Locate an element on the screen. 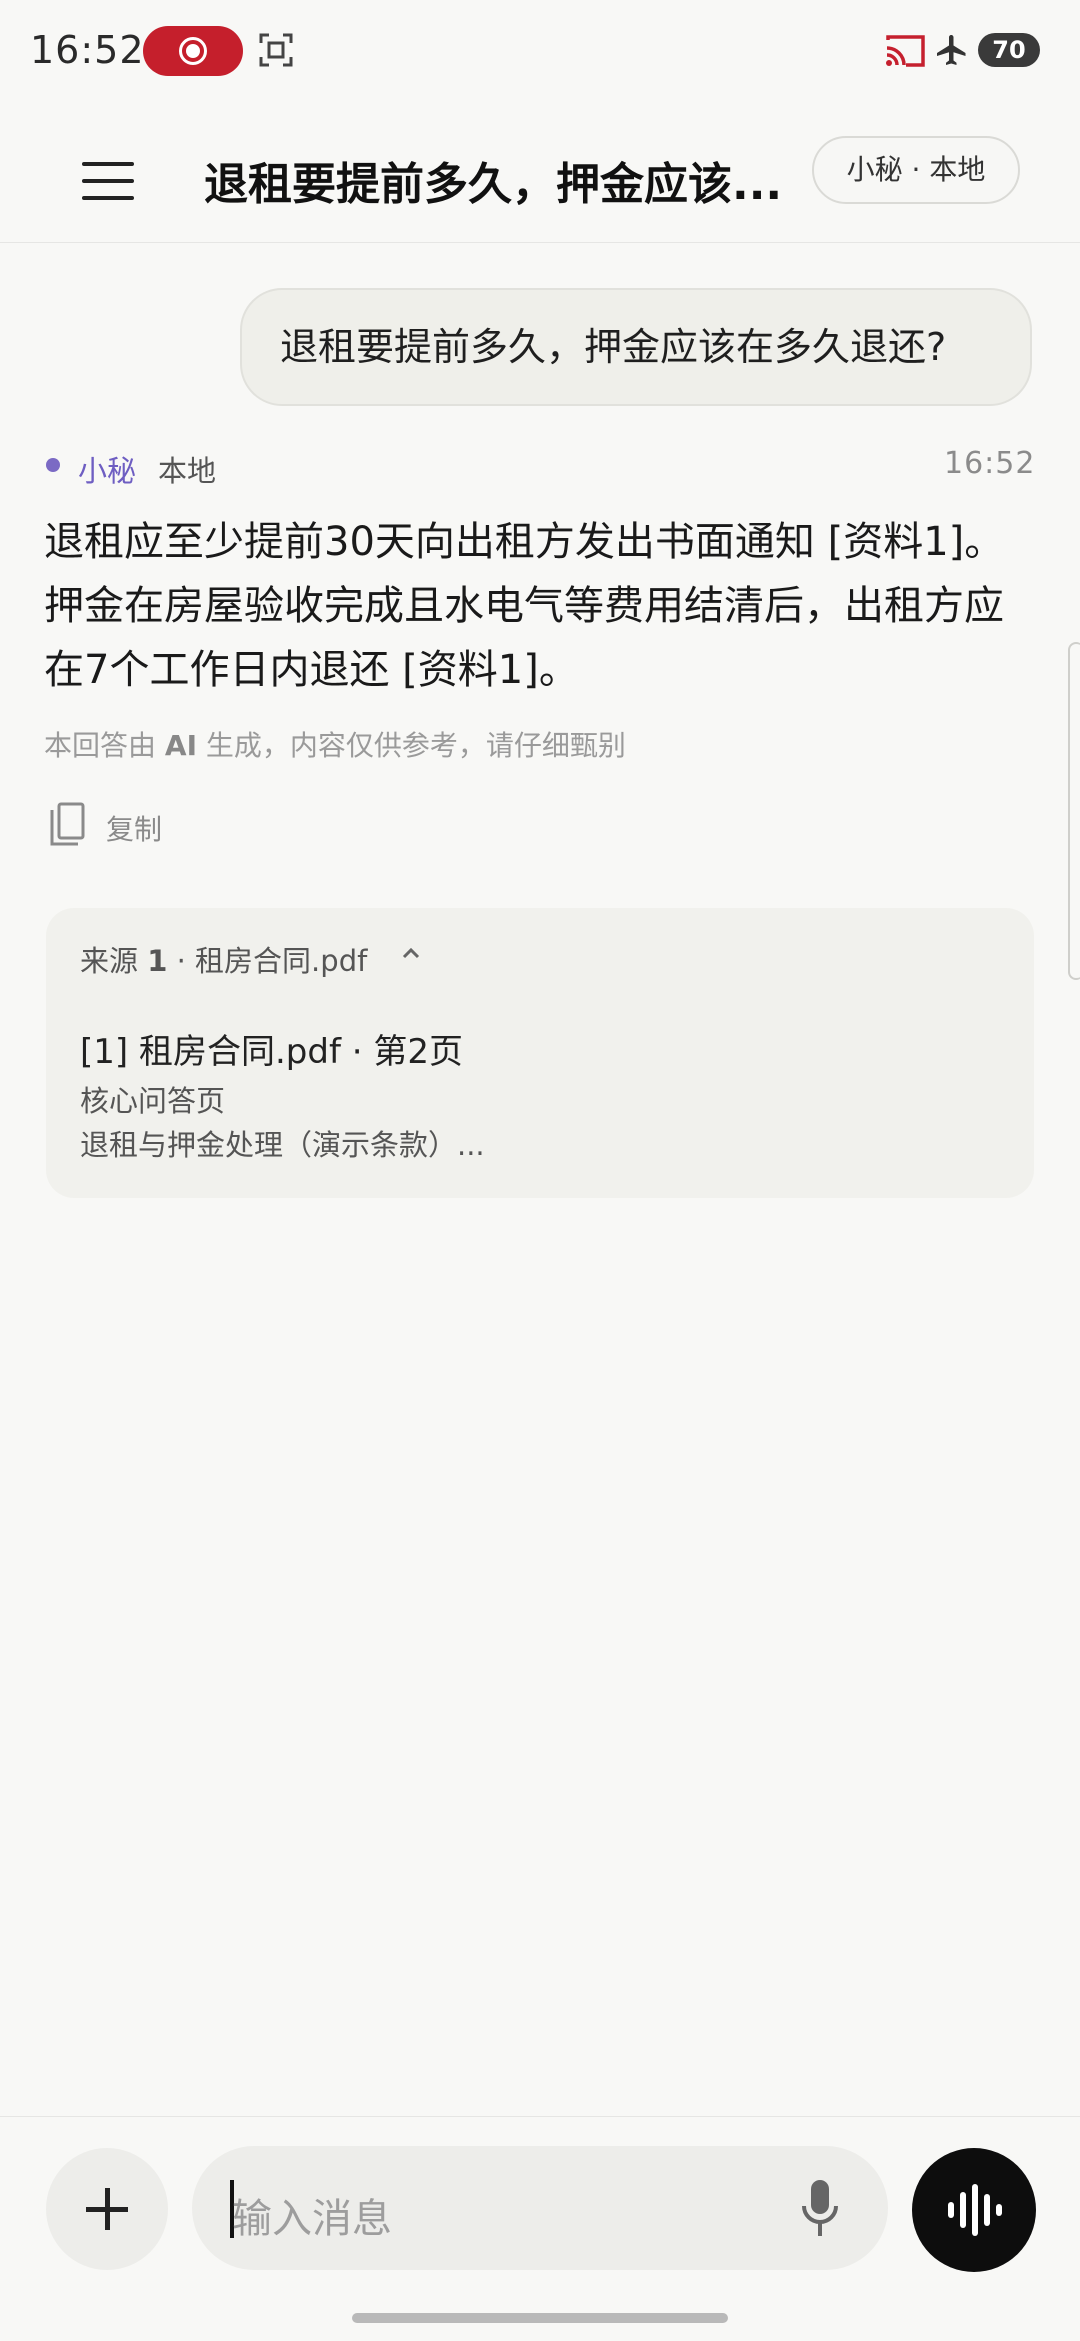  disclaimer-prefix: 本回答由 is located at coordinates (104, 745).